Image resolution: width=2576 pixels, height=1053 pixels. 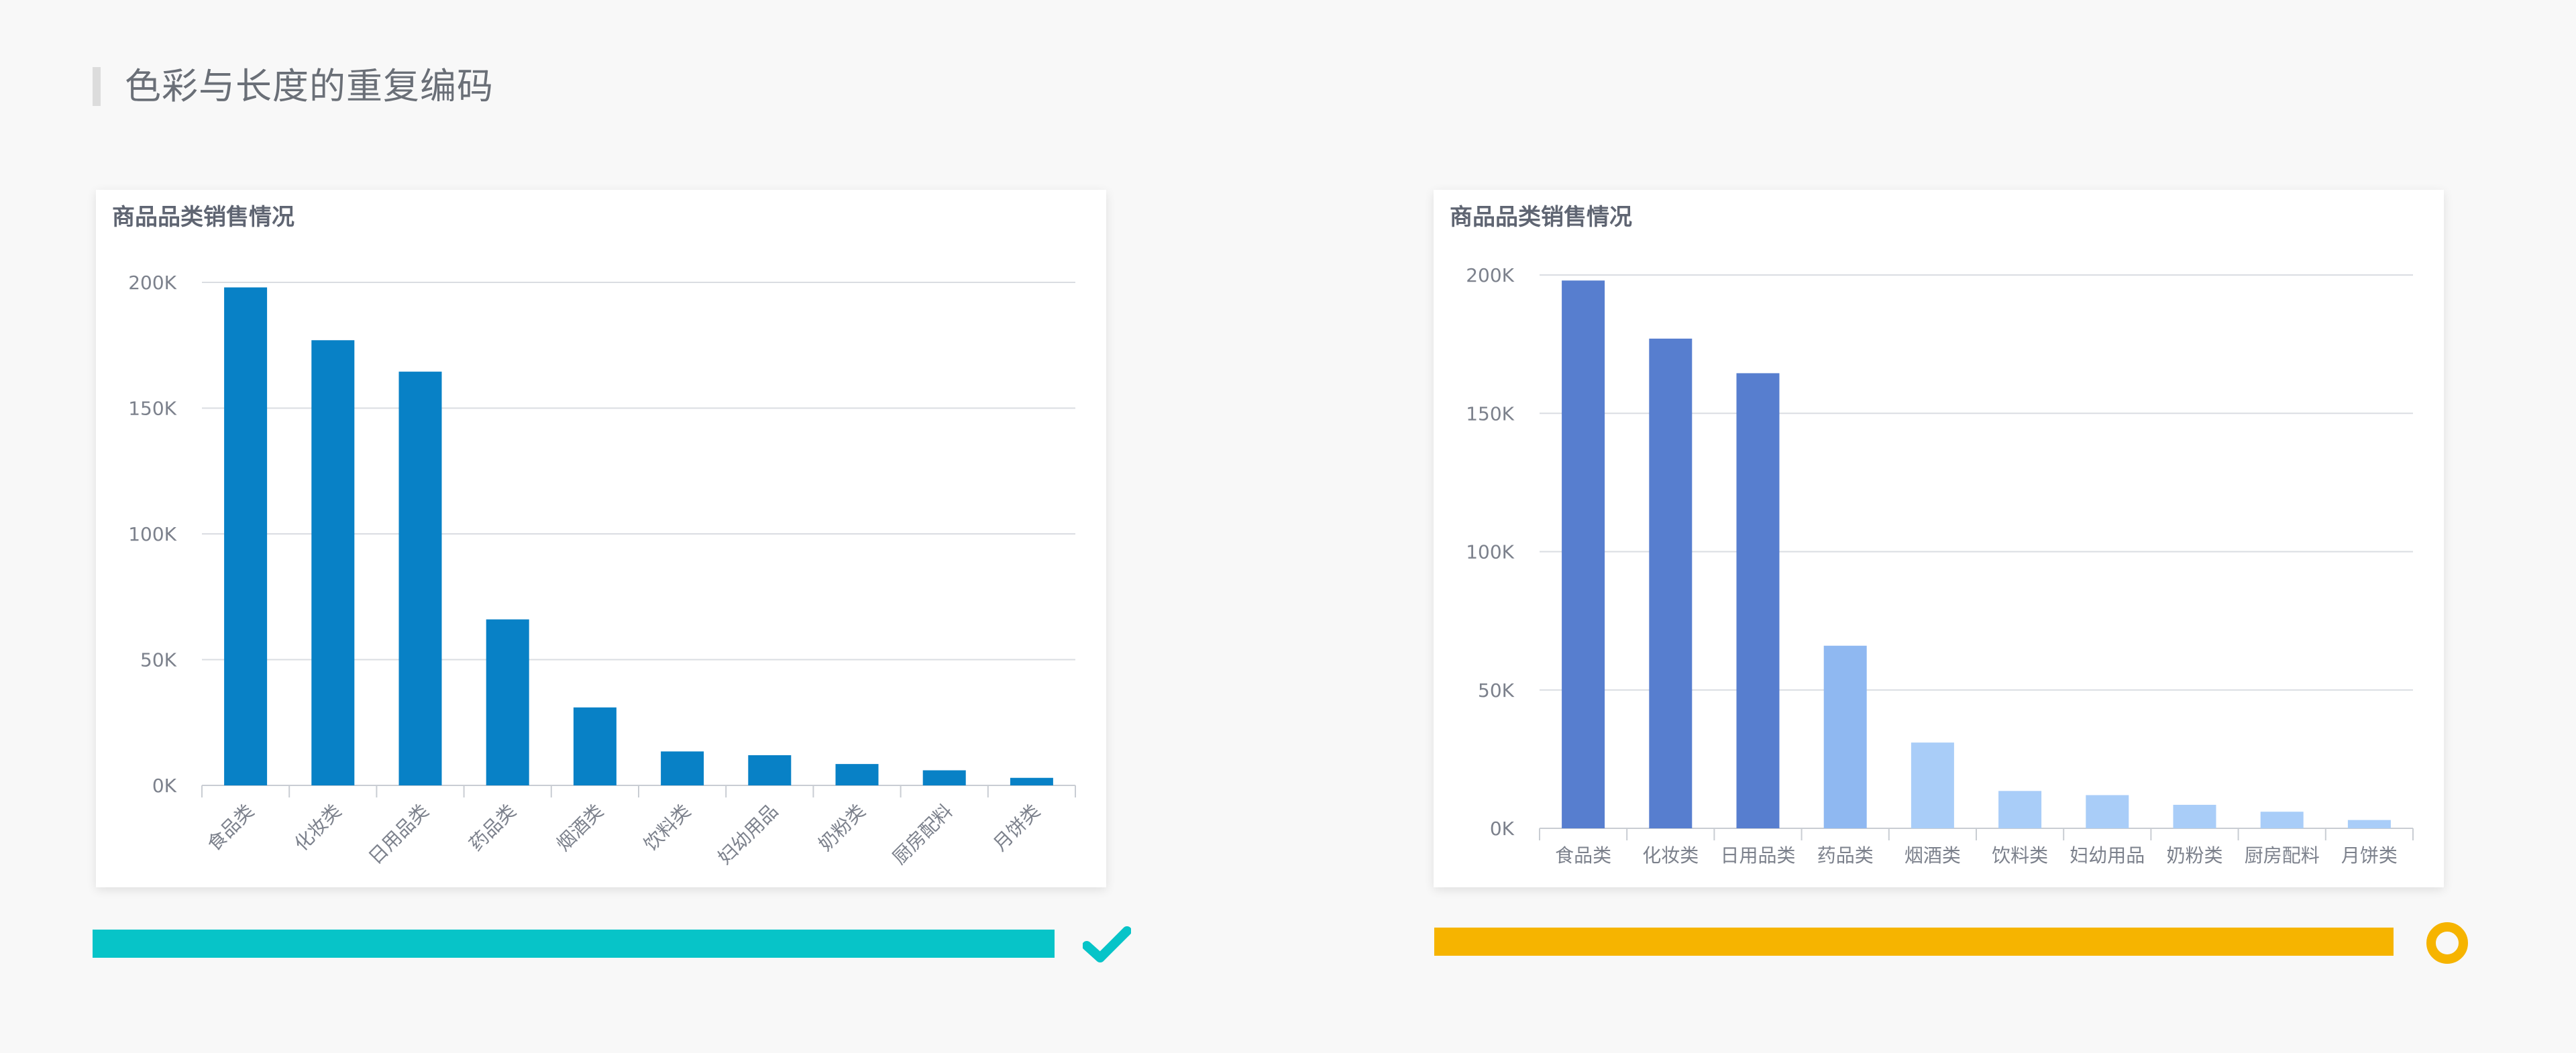 What do you see at coordinates (493, 828) in the screenshot?
I see `left-x-tick-label: 药品类` at bounding box center [493, 828].